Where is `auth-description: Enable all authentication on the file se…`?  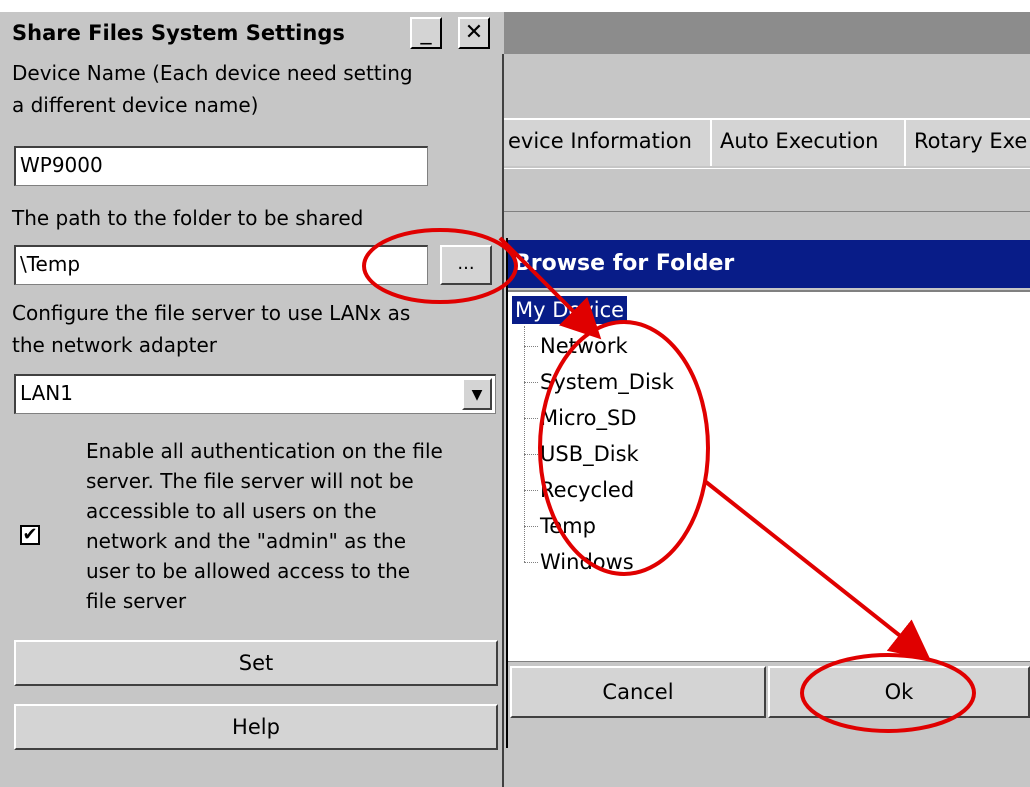 auth-description: Enable all authentication on the file se… is located at coordinates (292, 526).